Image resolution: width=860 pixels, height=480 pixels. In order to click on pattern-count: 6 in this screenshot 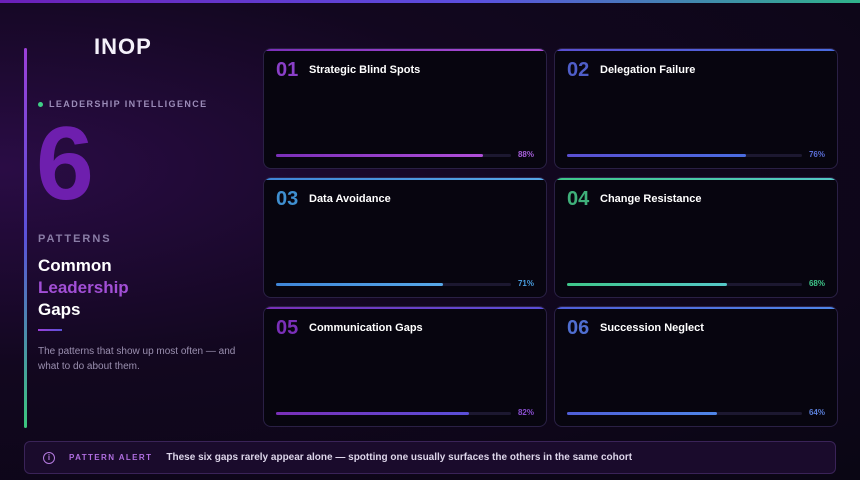, I will do `click(65, 164)`.